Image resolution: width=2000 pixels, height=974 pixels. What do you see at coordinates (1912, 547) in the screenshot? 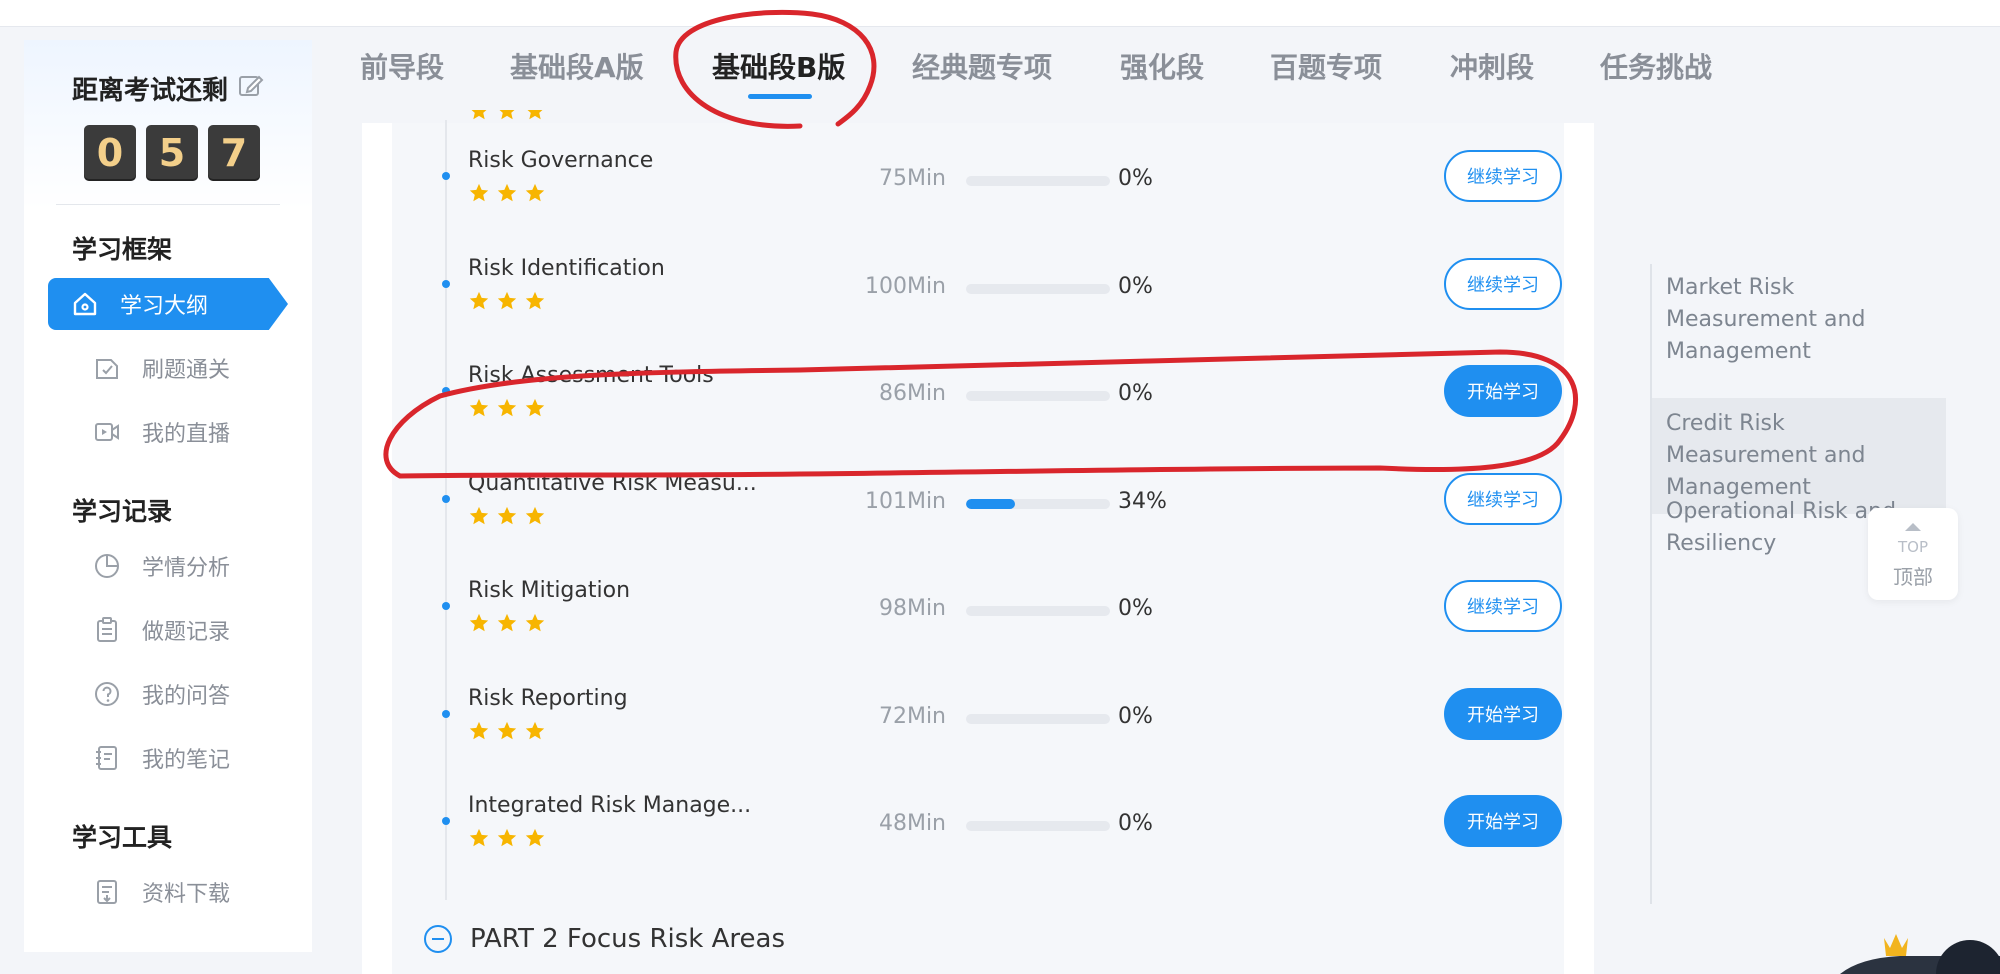
I see `top-icon-text: TOP` at bounding box center [1912, 547].